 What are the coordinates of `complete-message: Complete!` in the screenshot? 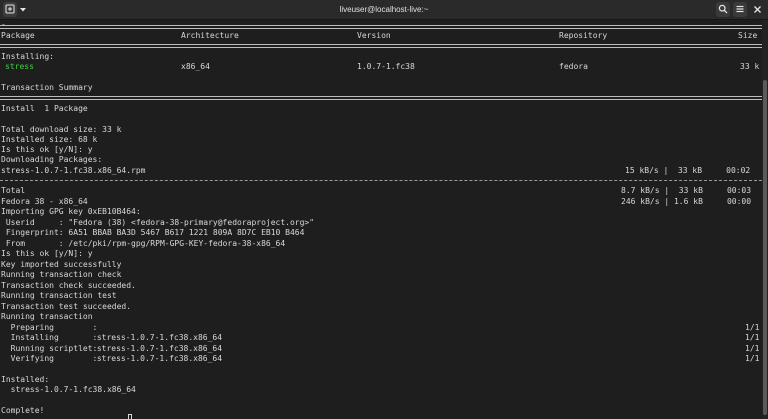 It's located at (23, 410).